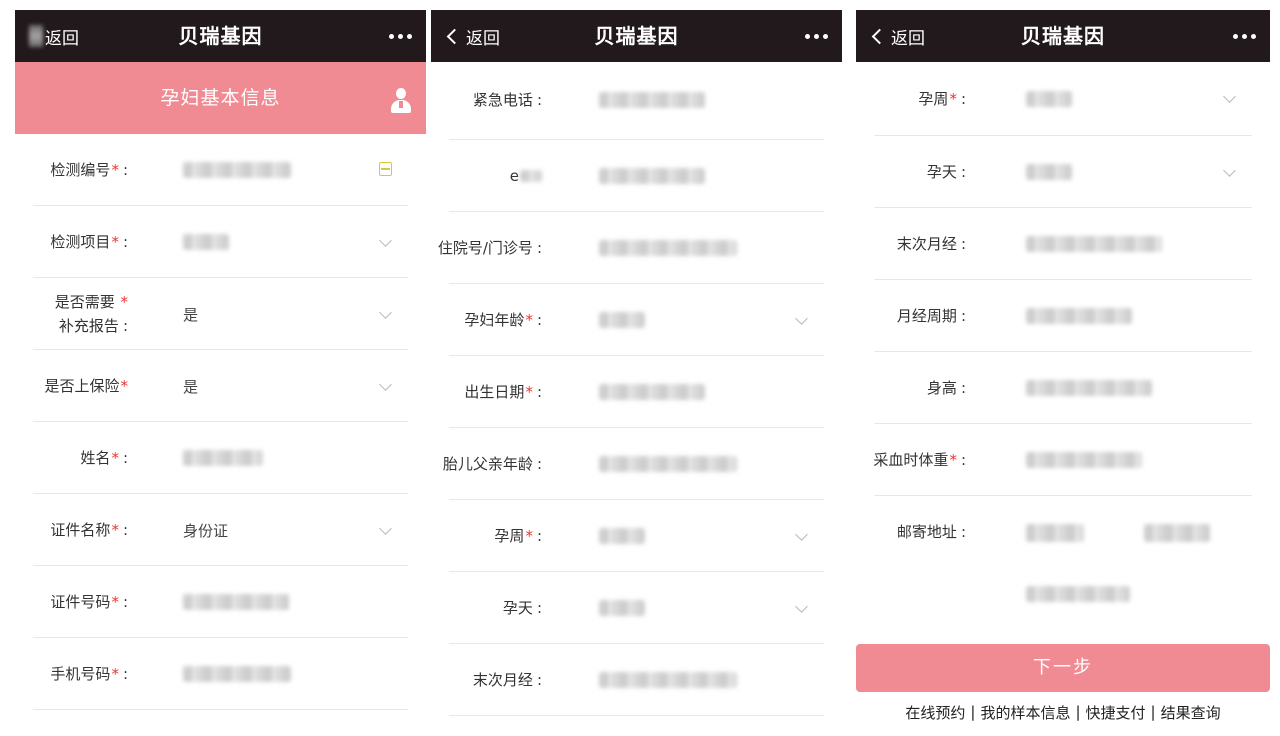 This screenshot has width=1280, height=736. What do you see at coordinates (86, 386) in the screenshot?
I see `field-label: 是否上保险 *` at bounding box center [86, 386].